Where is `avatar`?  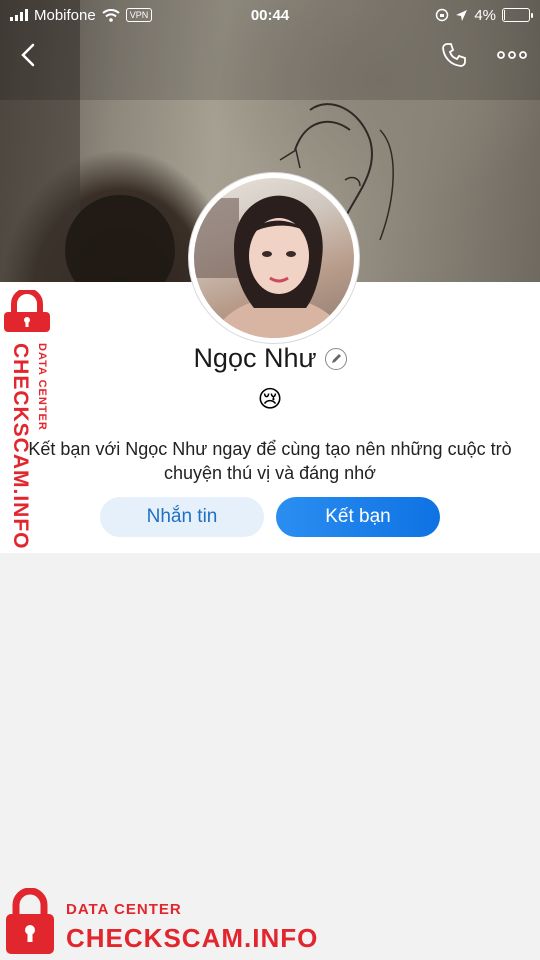
avatar is located at coordinates (274, 258).